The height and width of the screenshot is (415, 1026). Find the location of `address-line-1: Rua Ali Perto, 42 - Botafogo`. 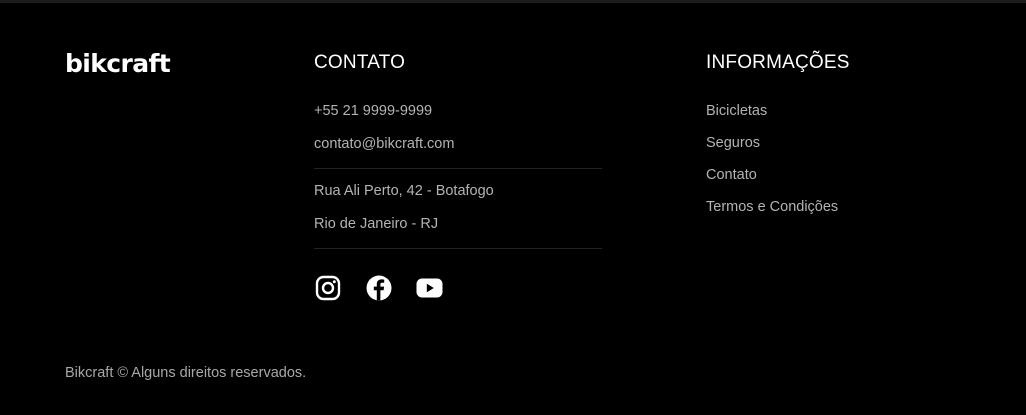

address-line-1: Rua Ali Perto, 42 - Botafogo is located at coordinates (404, 191).